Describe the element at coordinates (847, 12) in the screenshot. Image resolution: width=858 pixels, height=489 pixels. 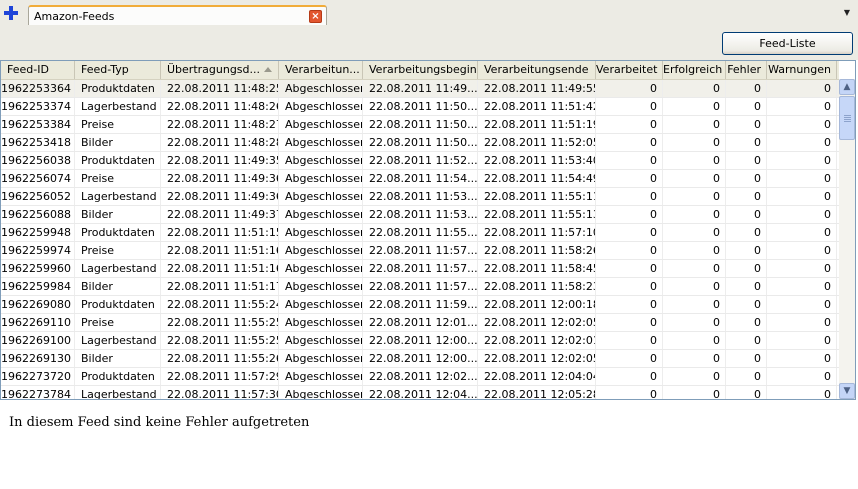
I see `chevron-down-icon: ▼` at that location.